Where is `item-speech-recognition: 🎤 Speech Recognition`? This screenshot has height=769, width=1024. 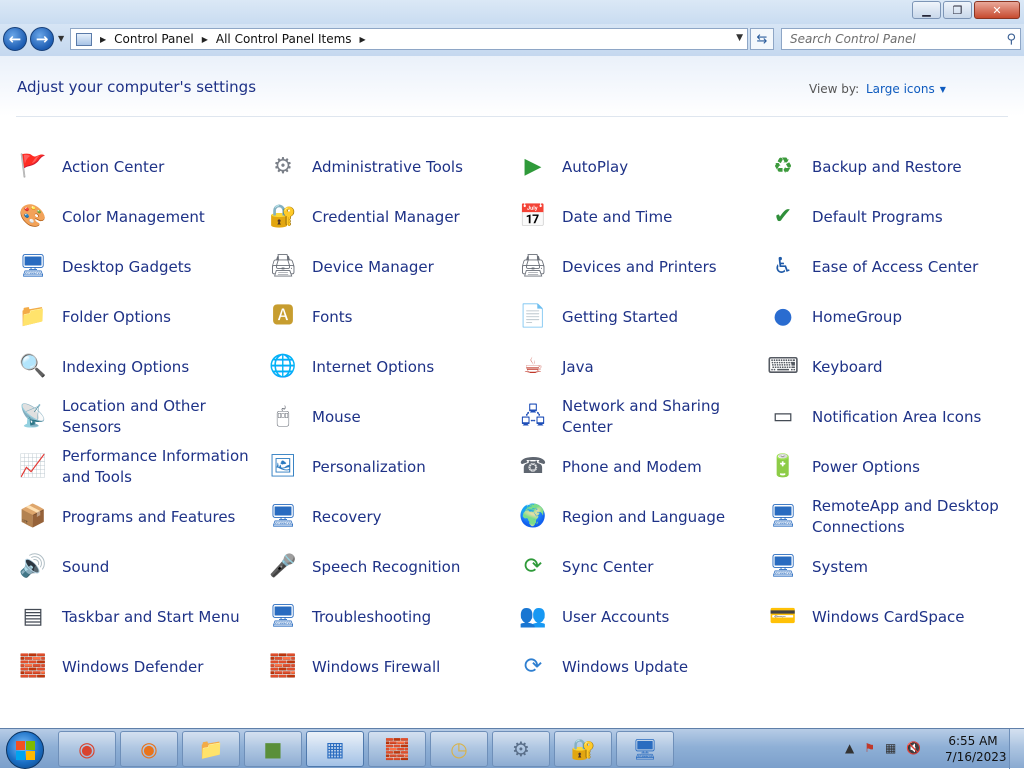
item-speech-recognition: 🎤 Speech Recognition is located at coordinates (391, 567).